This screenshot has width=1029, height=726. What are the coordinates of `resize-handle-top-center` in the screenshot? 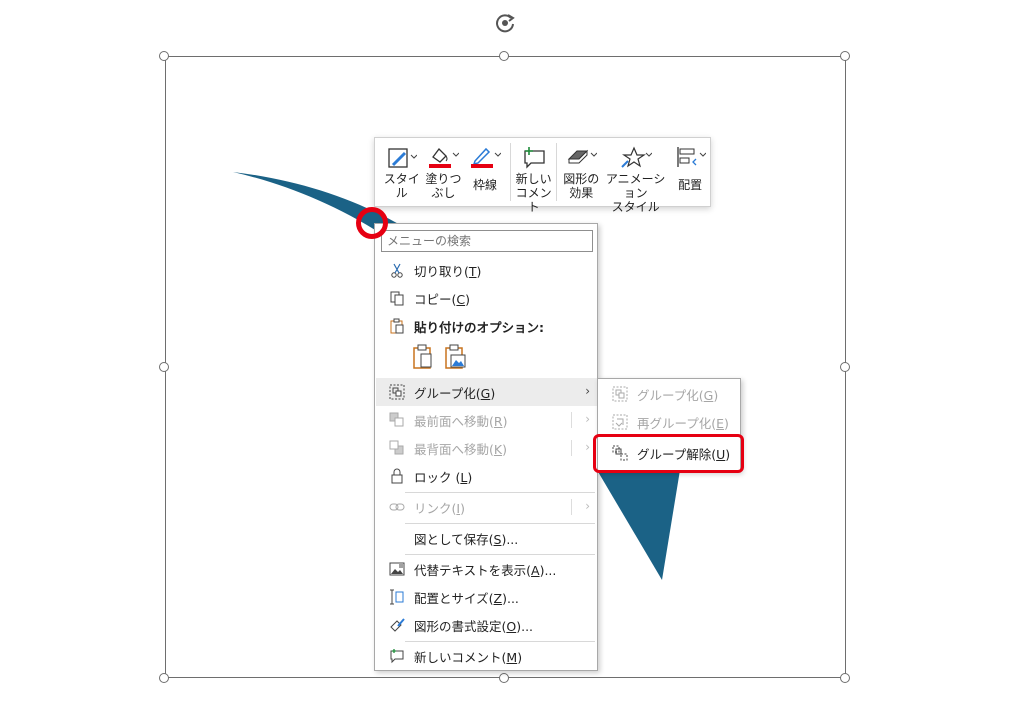 It's located at (504, 56).